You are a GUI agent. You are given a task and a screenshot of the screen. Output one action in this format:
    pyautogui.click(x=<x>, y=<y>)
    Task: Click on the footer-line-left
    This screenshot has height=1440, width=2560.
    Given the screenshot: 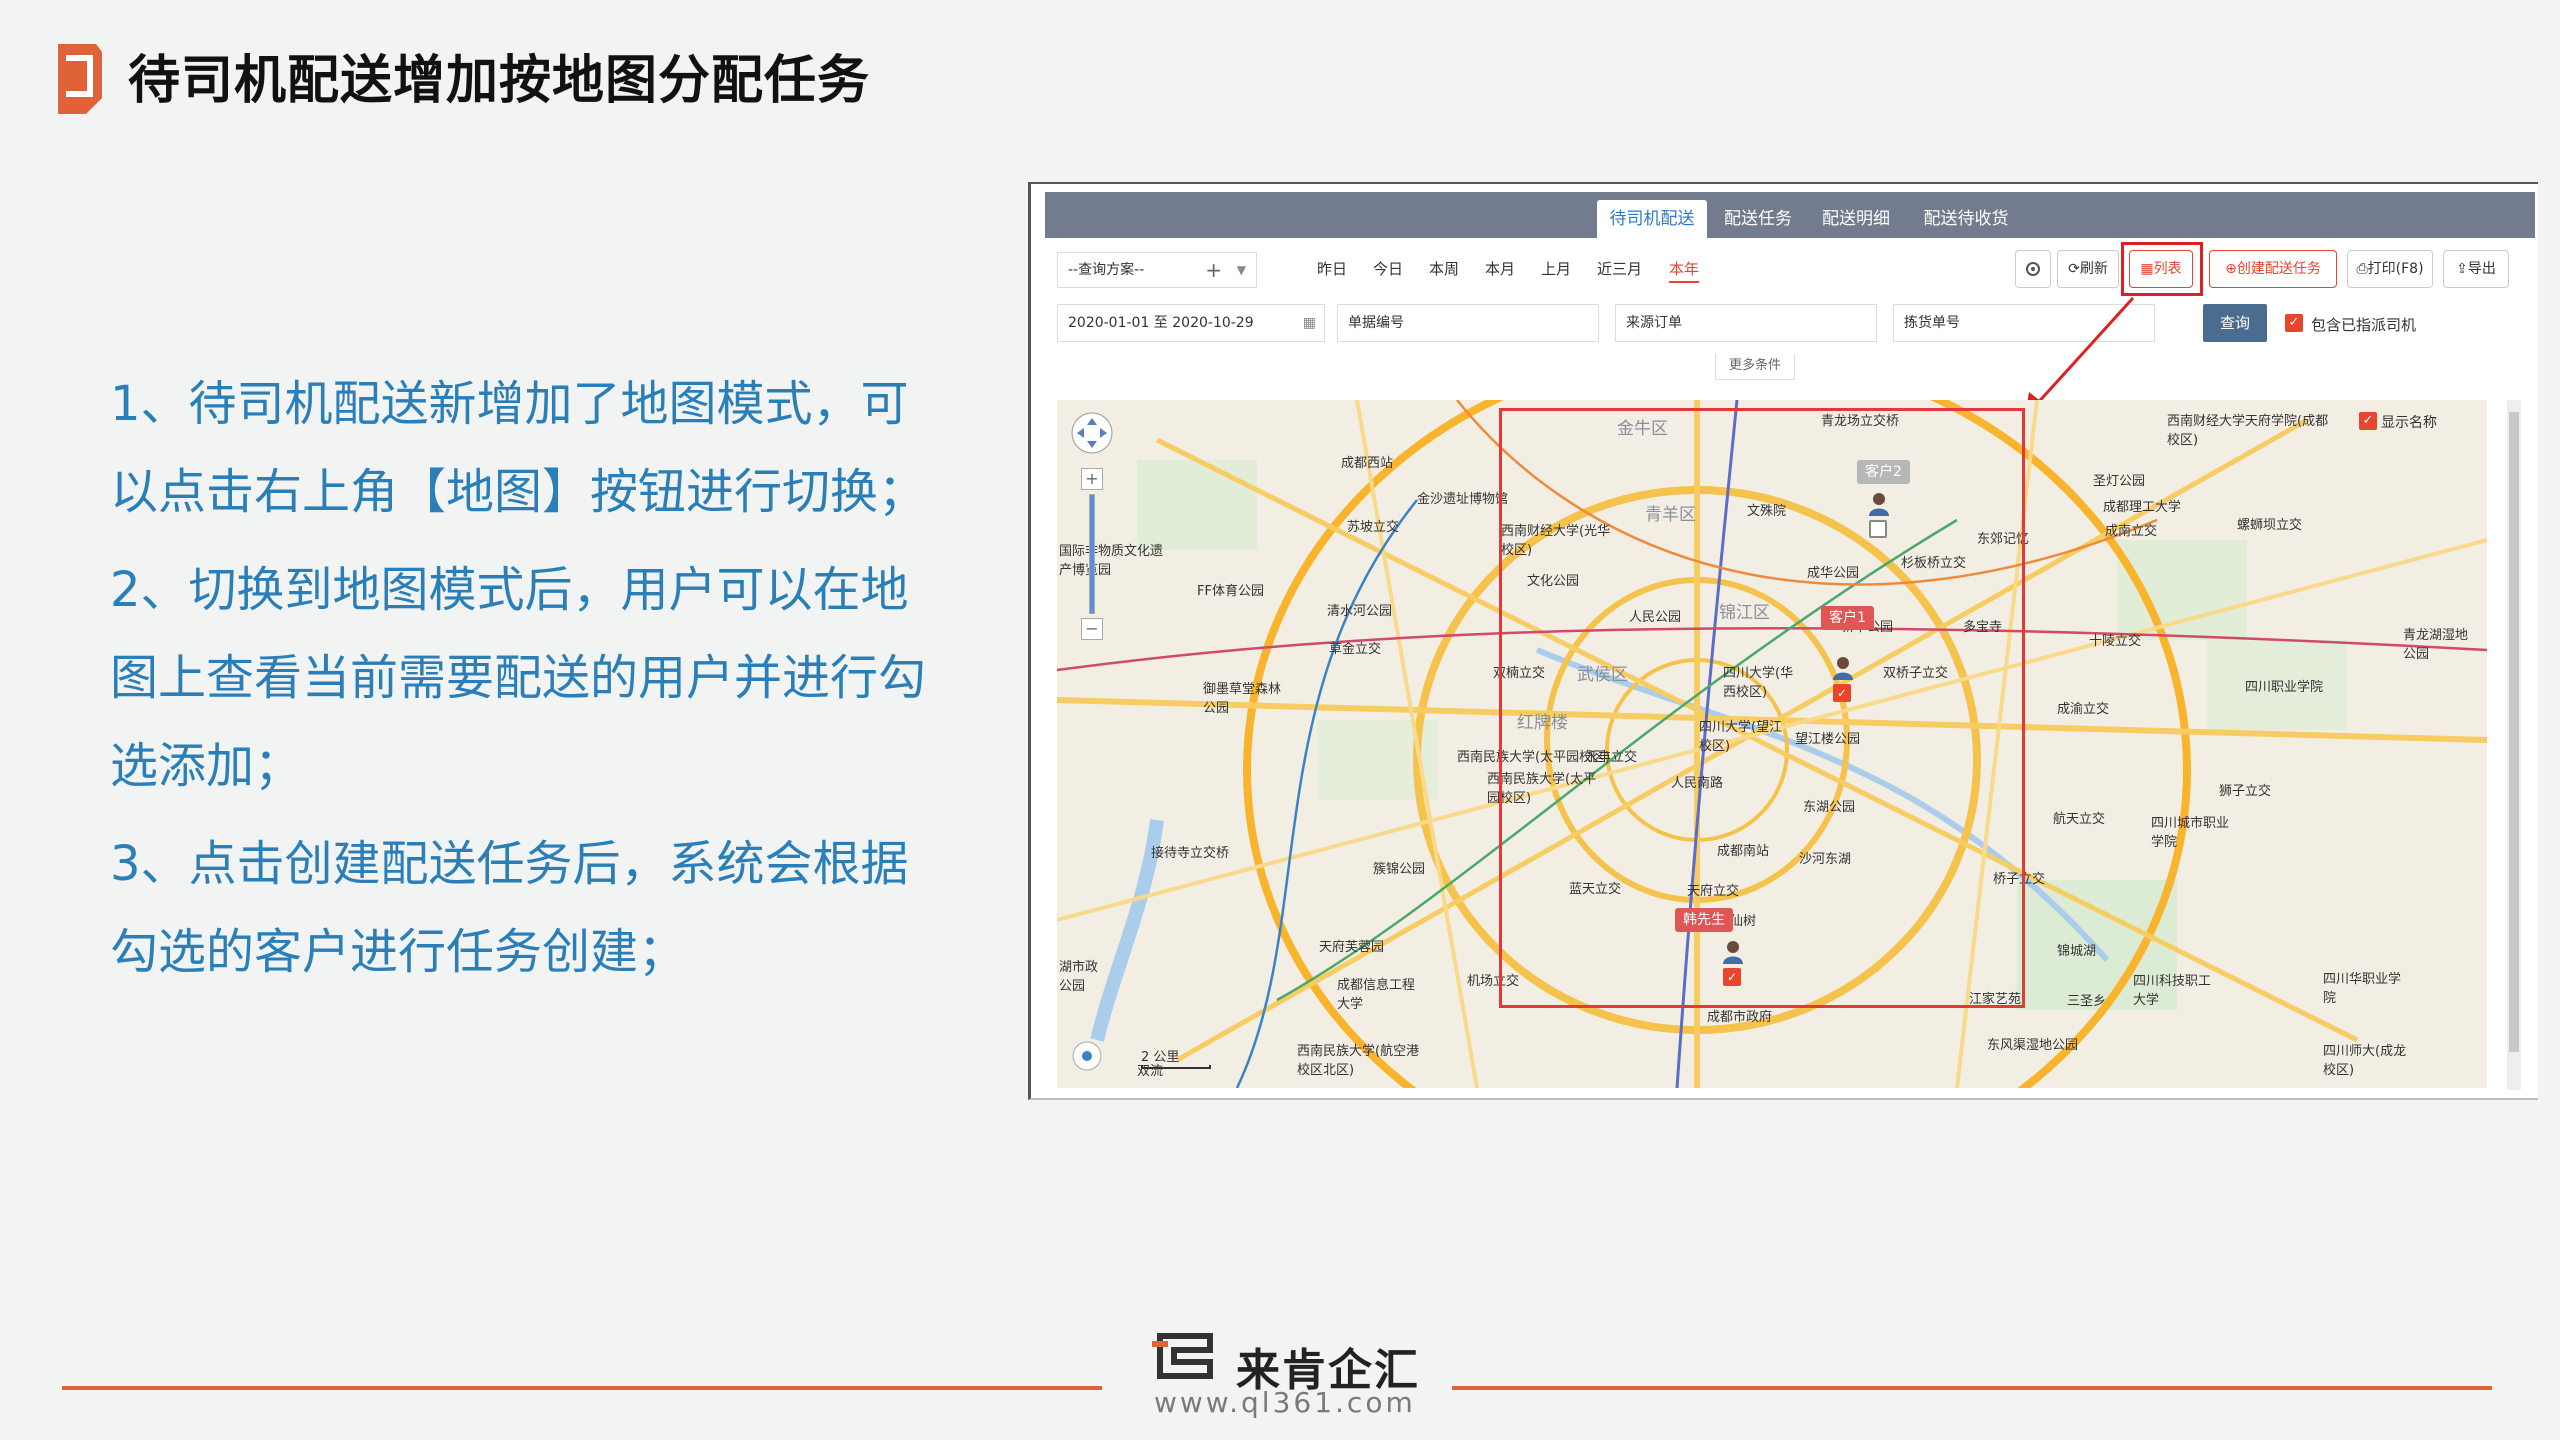 What is the action you would take?
    pyautogui.click(x=582, y=1388)
    